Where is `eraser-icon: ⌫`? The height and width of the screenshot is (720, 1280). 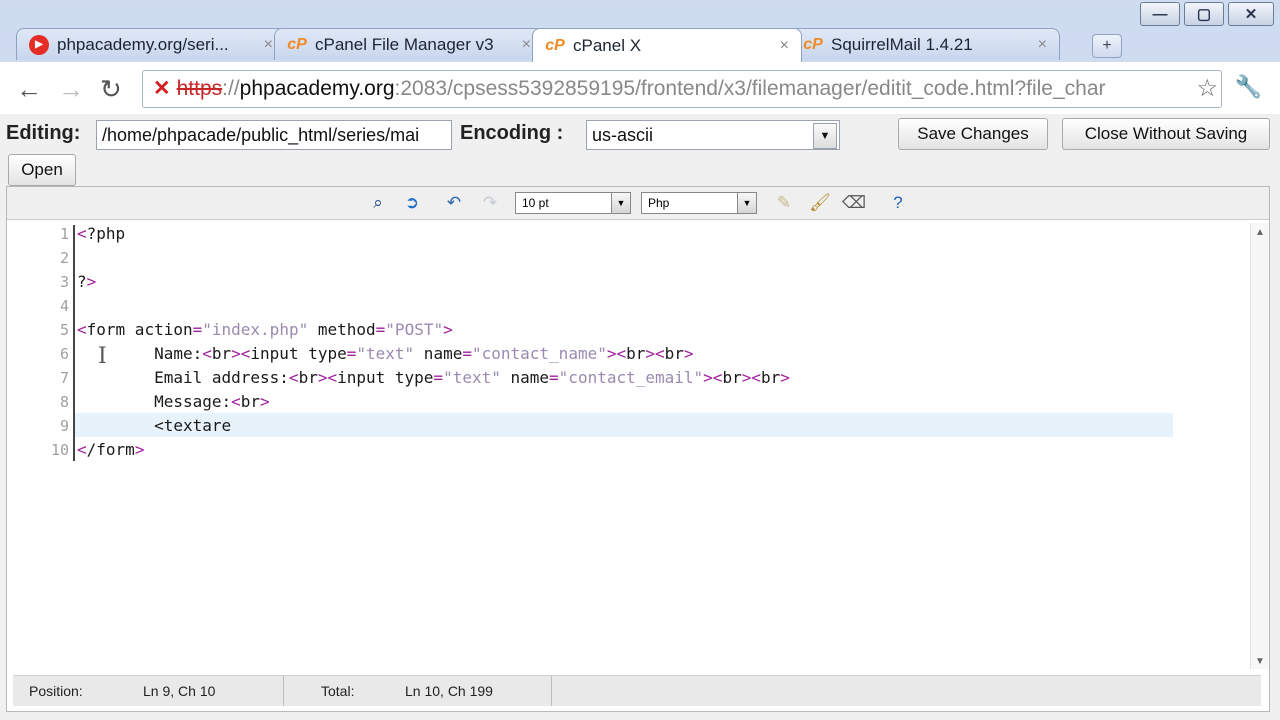
eraser-icon: ⌫ is located at coordinates (854, 203).